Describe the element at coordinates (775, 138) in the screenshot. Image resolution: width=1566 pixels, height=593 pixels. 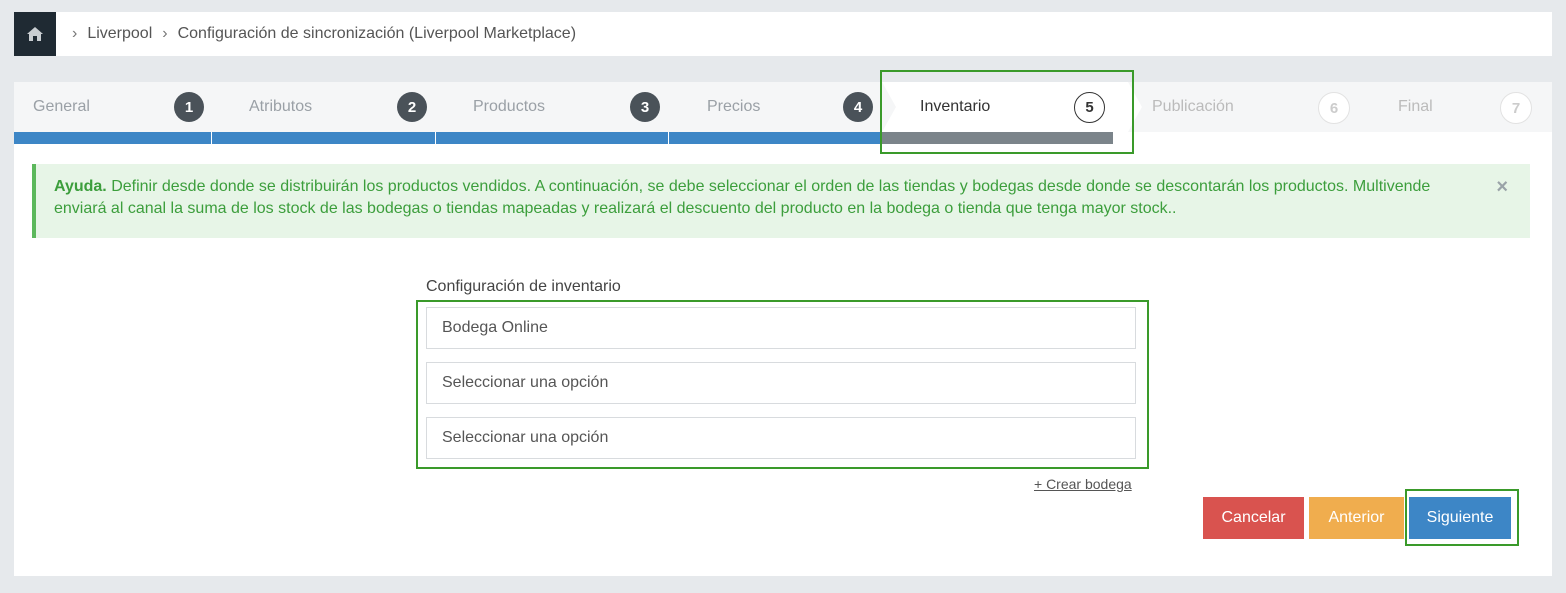
I see `progress-bar-precios` at that location.